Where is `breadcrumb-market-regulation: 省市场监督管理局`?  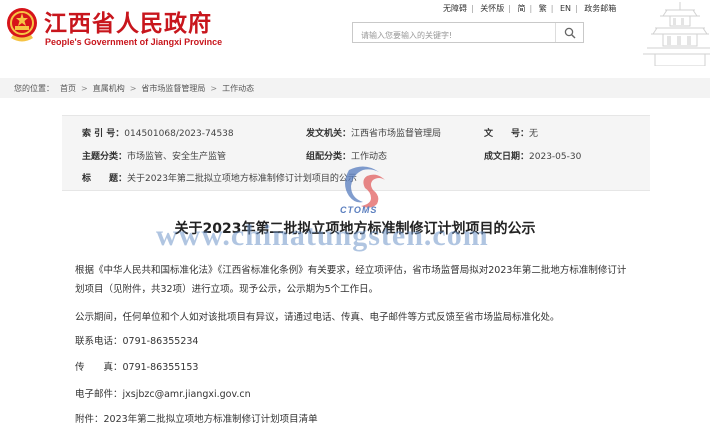 breadcrumb-market-regulation: 省市场监督管理局 is located at coordinates (173, 88).